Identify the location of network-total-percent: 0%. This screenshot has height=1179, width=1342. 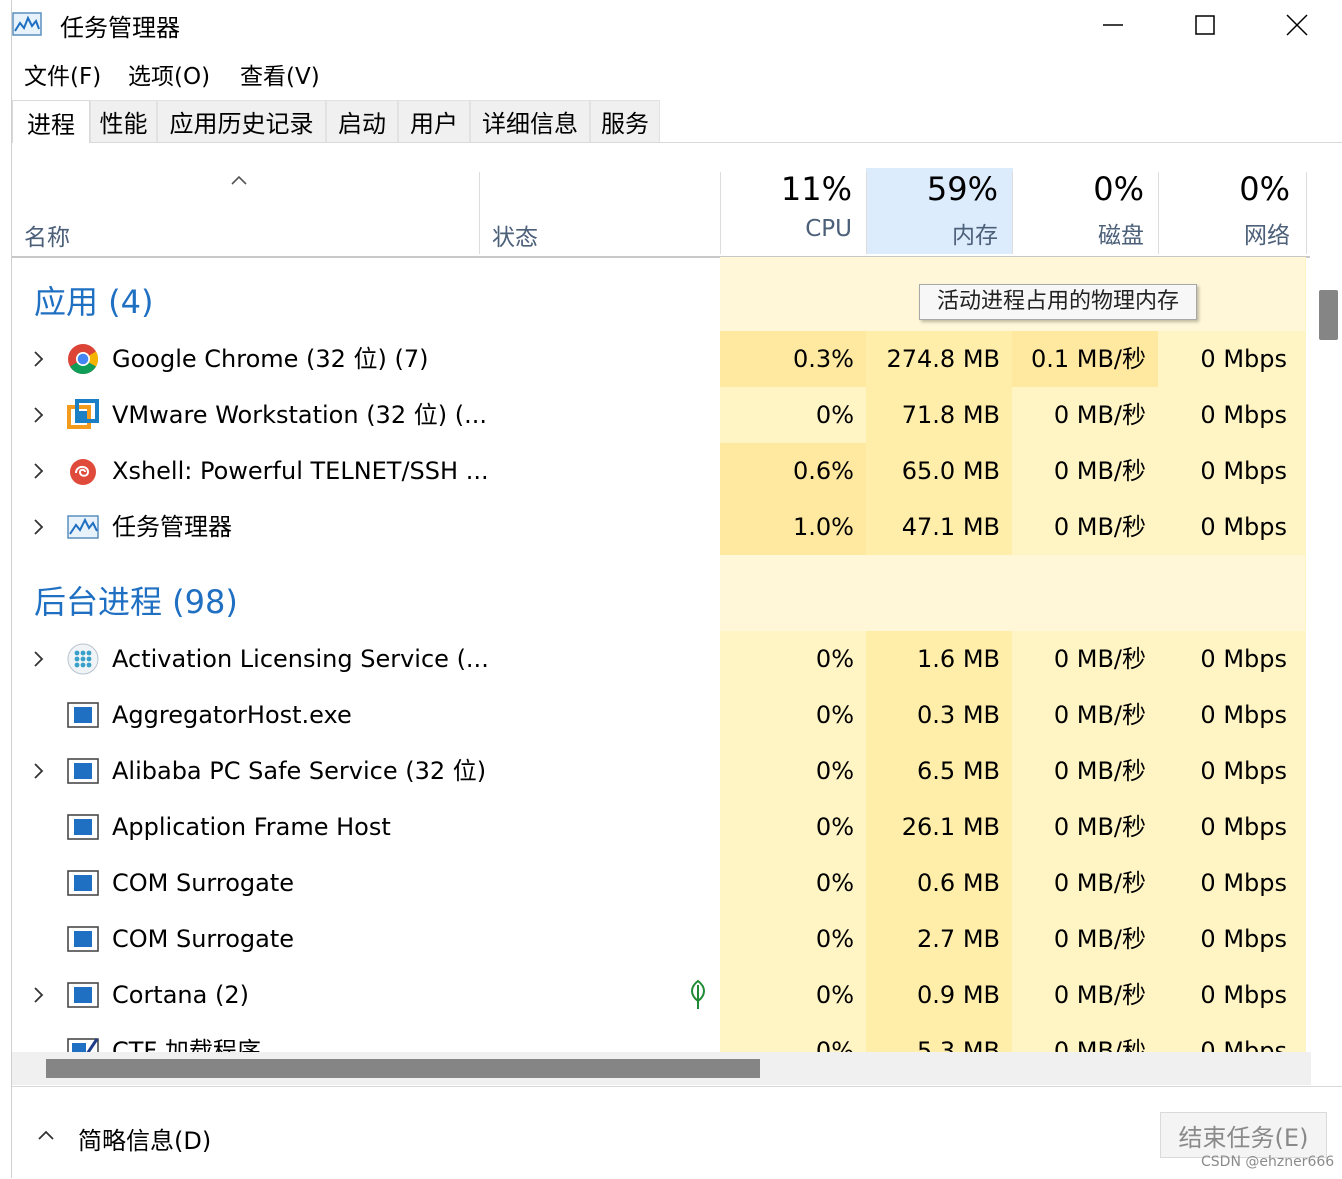
(1224, 189).